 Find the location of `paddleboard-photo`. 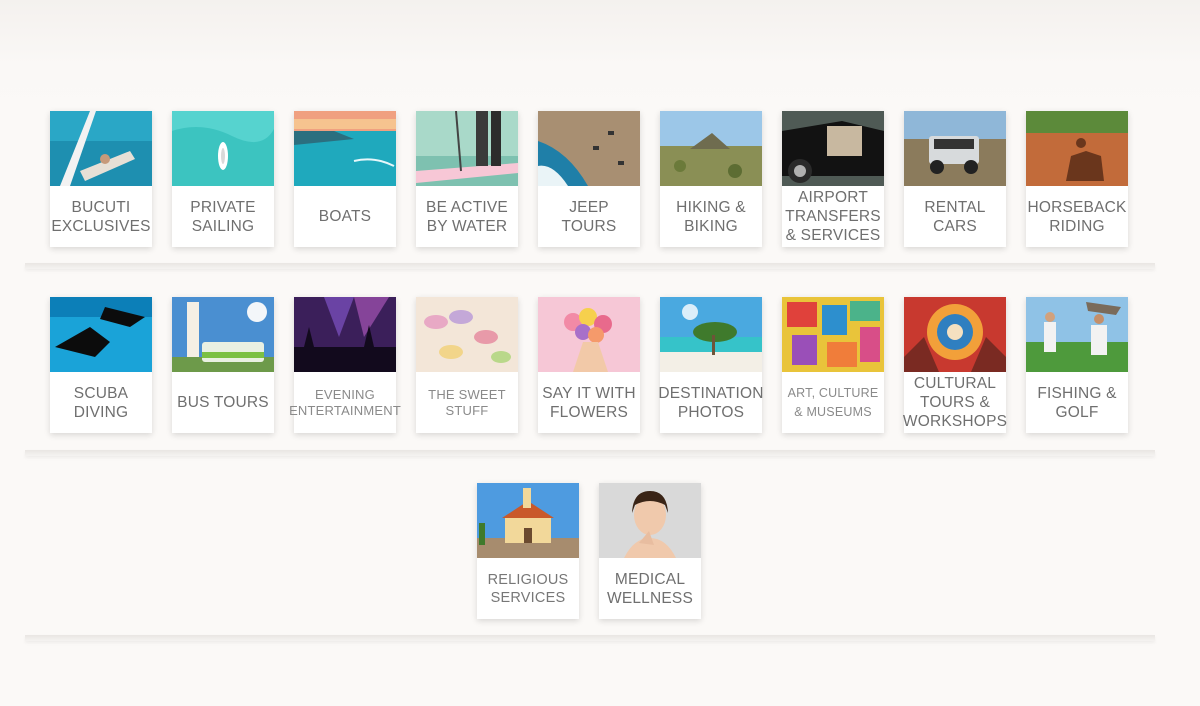

paddleboard-photo is located at coordinates (467, 148).